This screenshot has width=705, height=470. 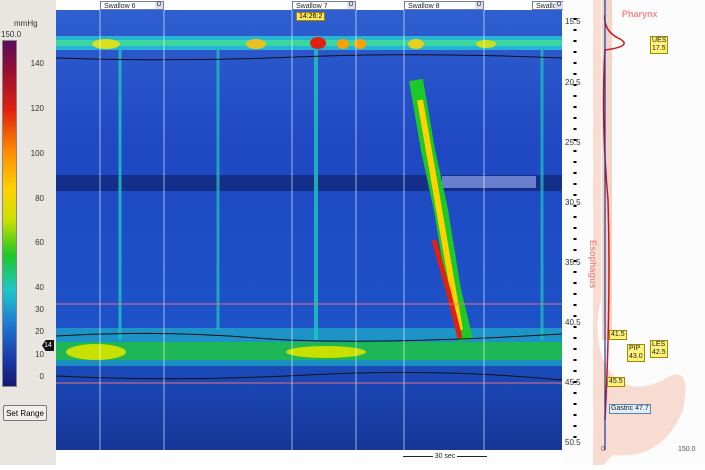 What do you see at coordinates (573, 262) in the screenshot?
I see `depth-label: 35.5` at bounding box center [573, 262].